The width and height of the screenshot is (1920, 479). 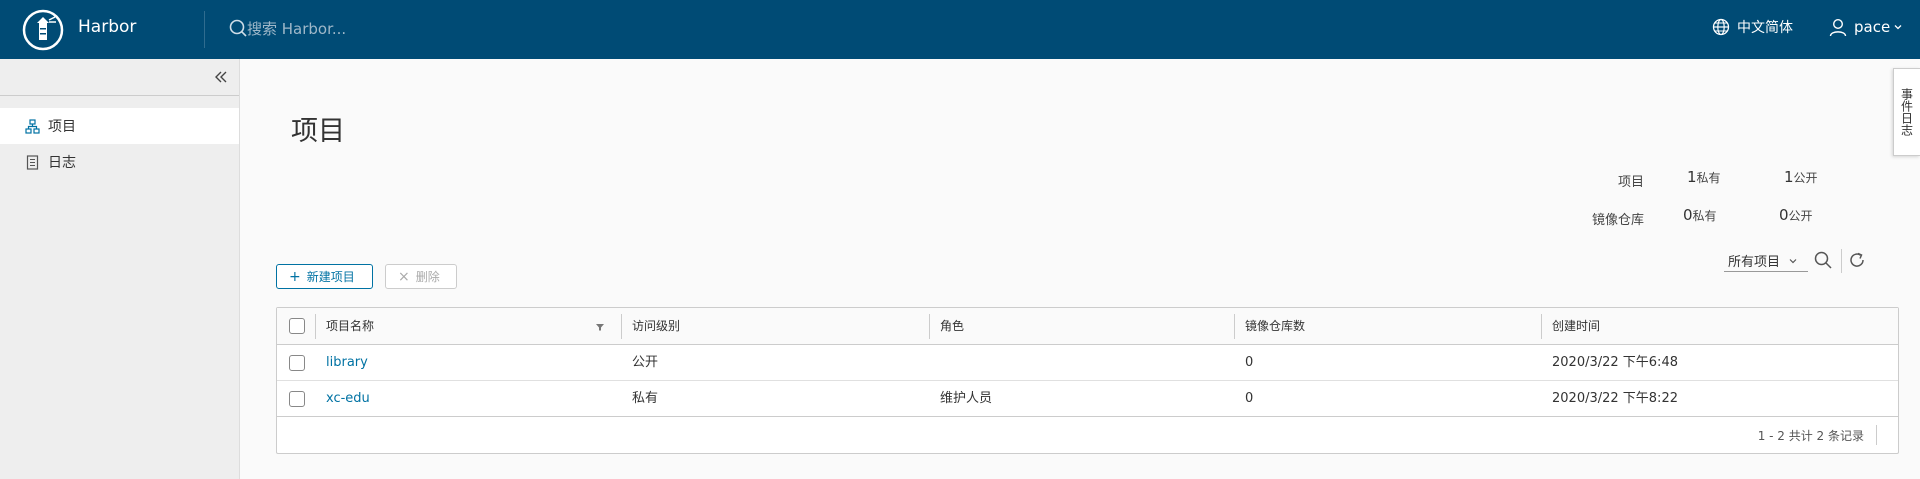 I want to click on projects-public-count: 1公开, so click(x=1801, y=177).